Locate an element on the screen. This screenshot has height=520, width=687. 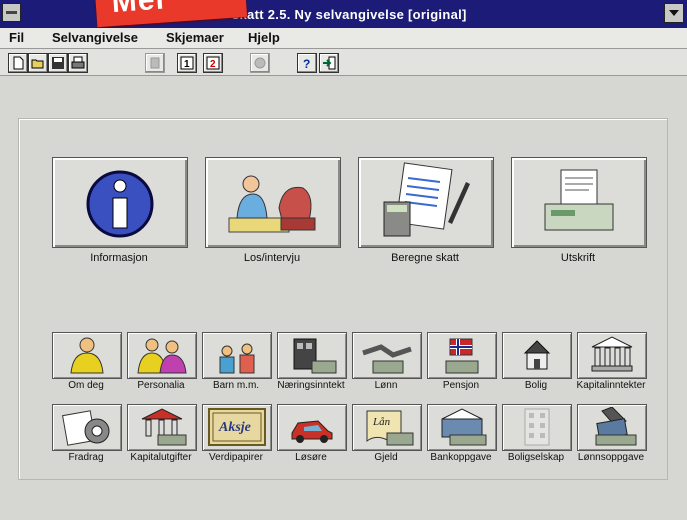
bank-statement-label: Bankoppgave is located at coordinates (461, 457).